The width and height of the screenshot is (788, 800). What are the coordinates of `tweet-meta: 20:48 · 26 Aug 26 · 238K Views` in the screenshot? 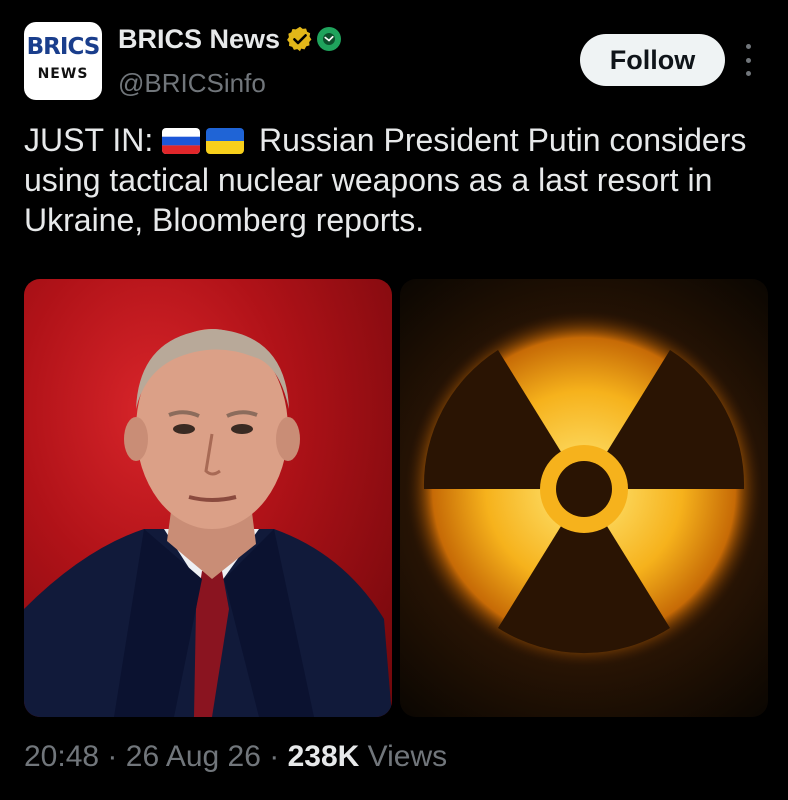 It's located at (235, 757).